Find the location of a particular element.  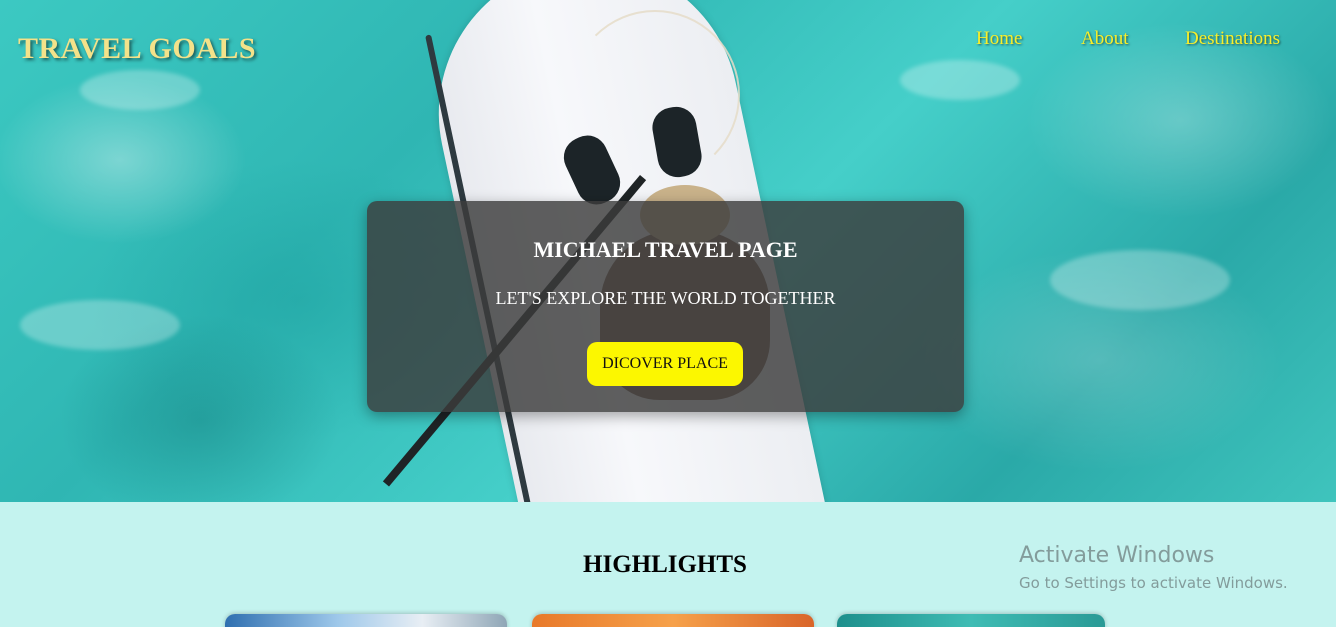

discover-place-button: DICOVER PLACE is located at coordinates (665, 364).